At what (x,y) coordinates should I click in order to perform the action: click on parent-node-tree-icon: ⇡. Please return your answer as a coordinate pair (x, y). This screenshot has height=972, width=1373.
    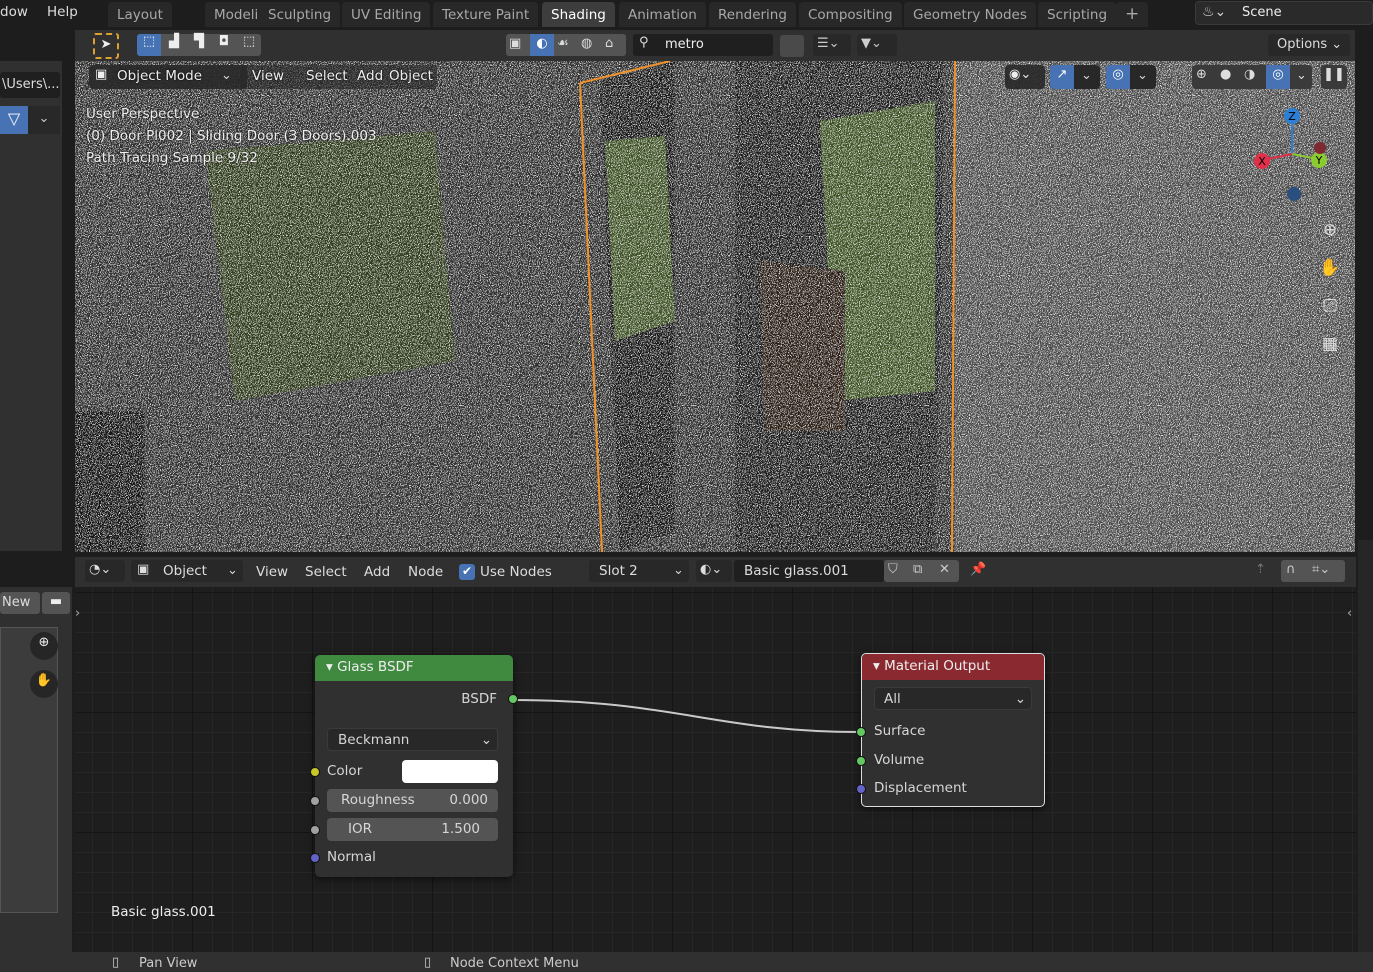
    Looking at the image, I should click on (1260, 569).